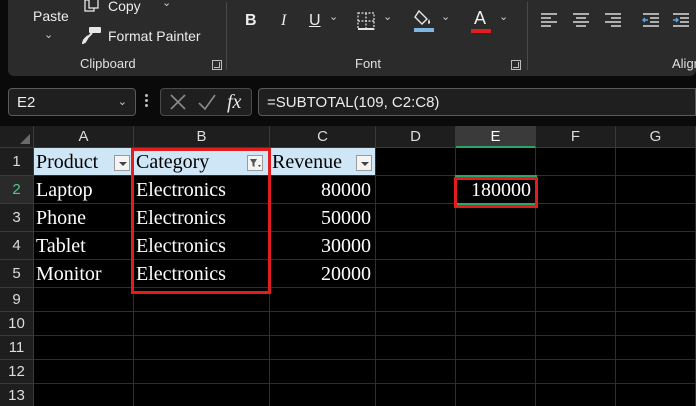 This screenshot has width=696, height=406. Describe the element at coordinates (17, 395) in the screenshot. I see `row-header-13: 13` at that location.